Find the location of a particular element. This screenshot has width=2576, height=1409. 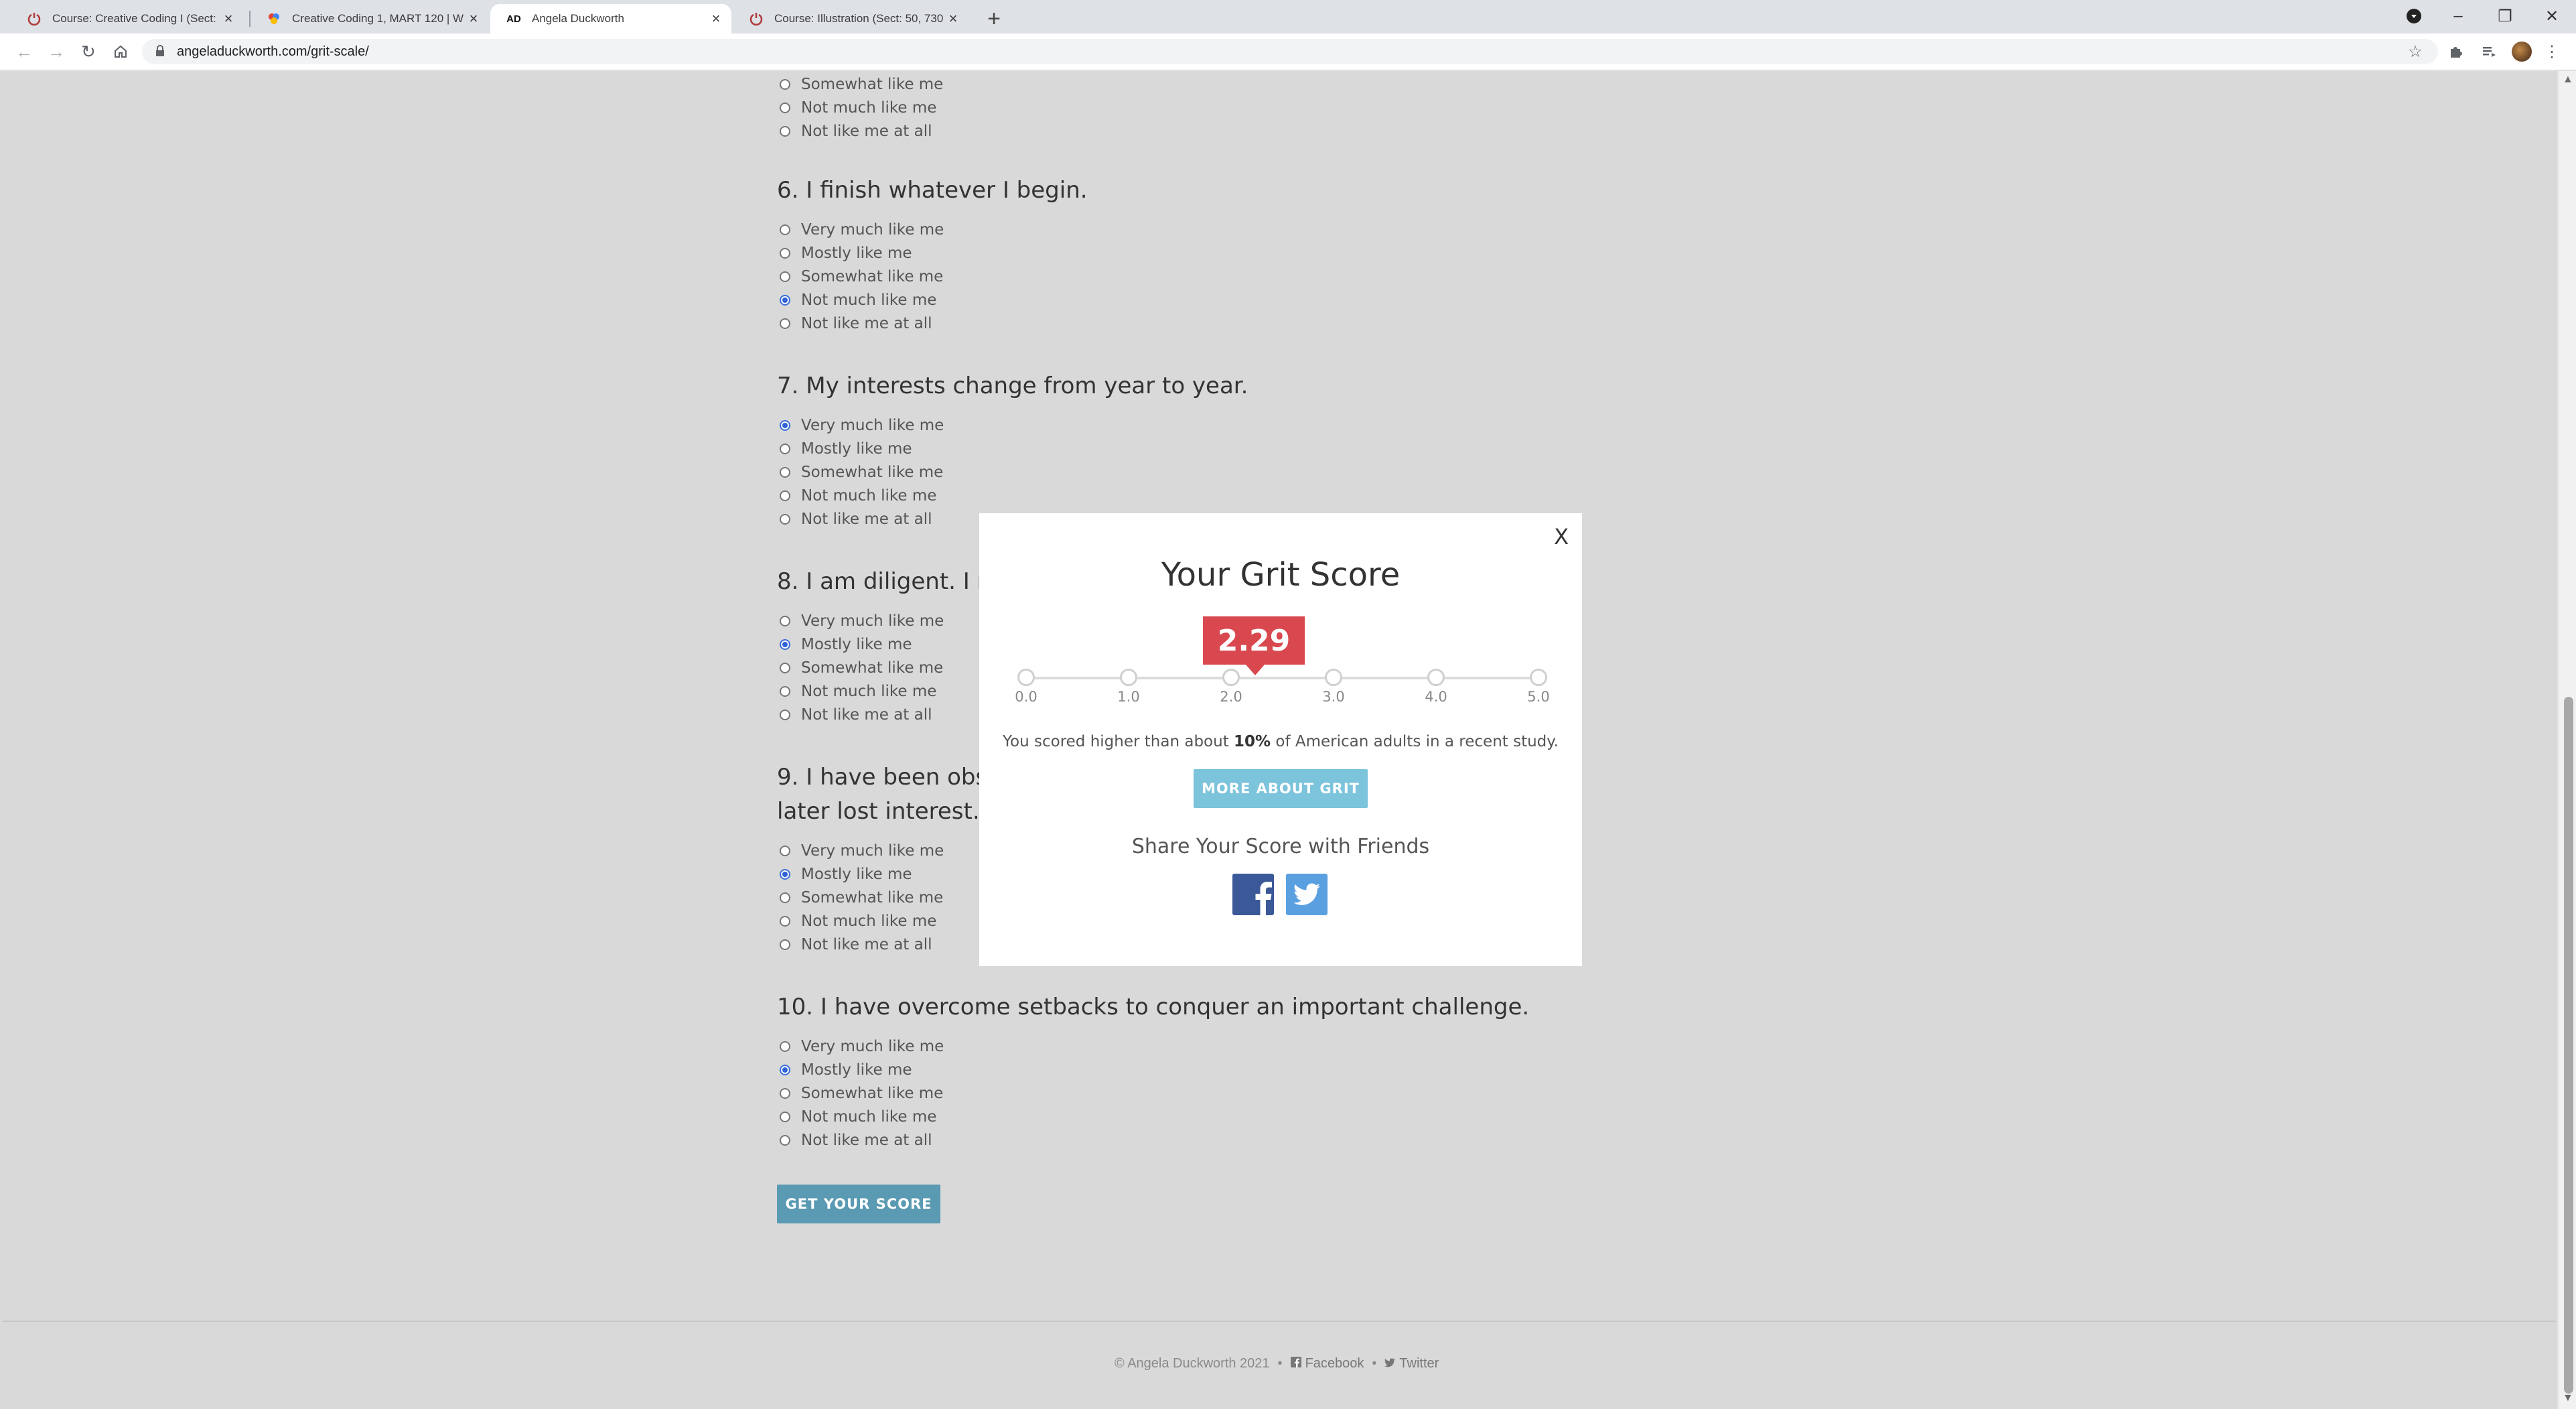

scroll-down-arrow-icon: ▼ is located at coordinates (2568, 1398).